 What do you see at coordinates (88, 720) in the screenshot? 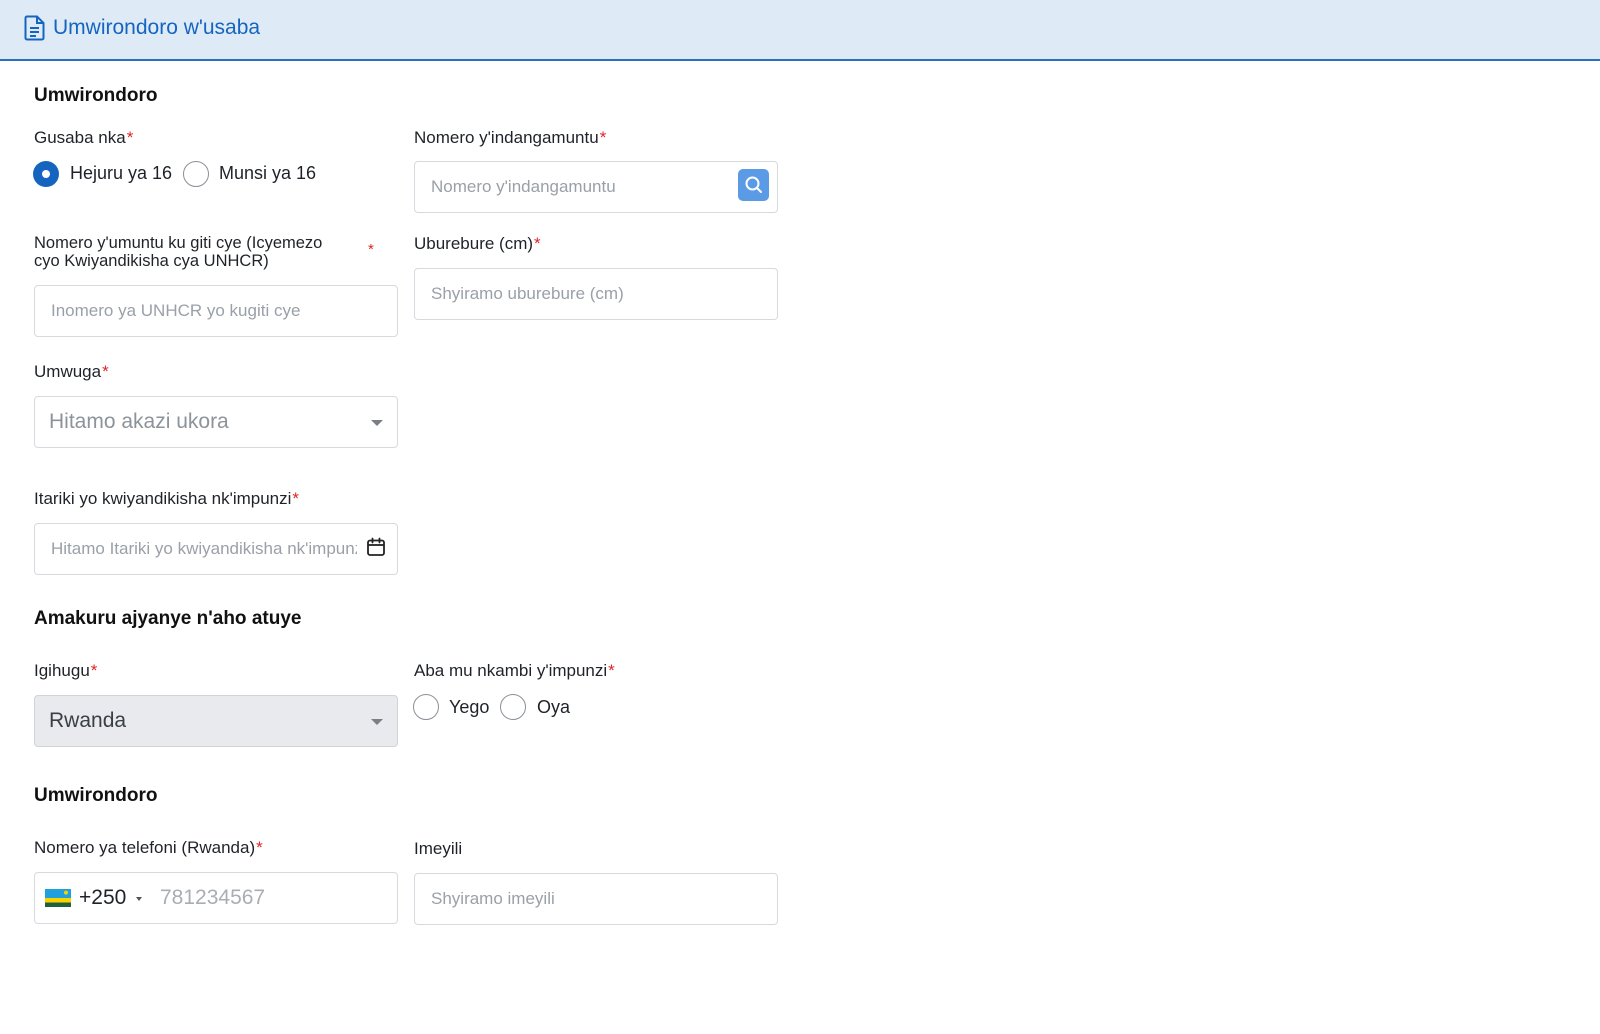
I see `country-select-value: Rwanda` at bounding box center [88, 720].